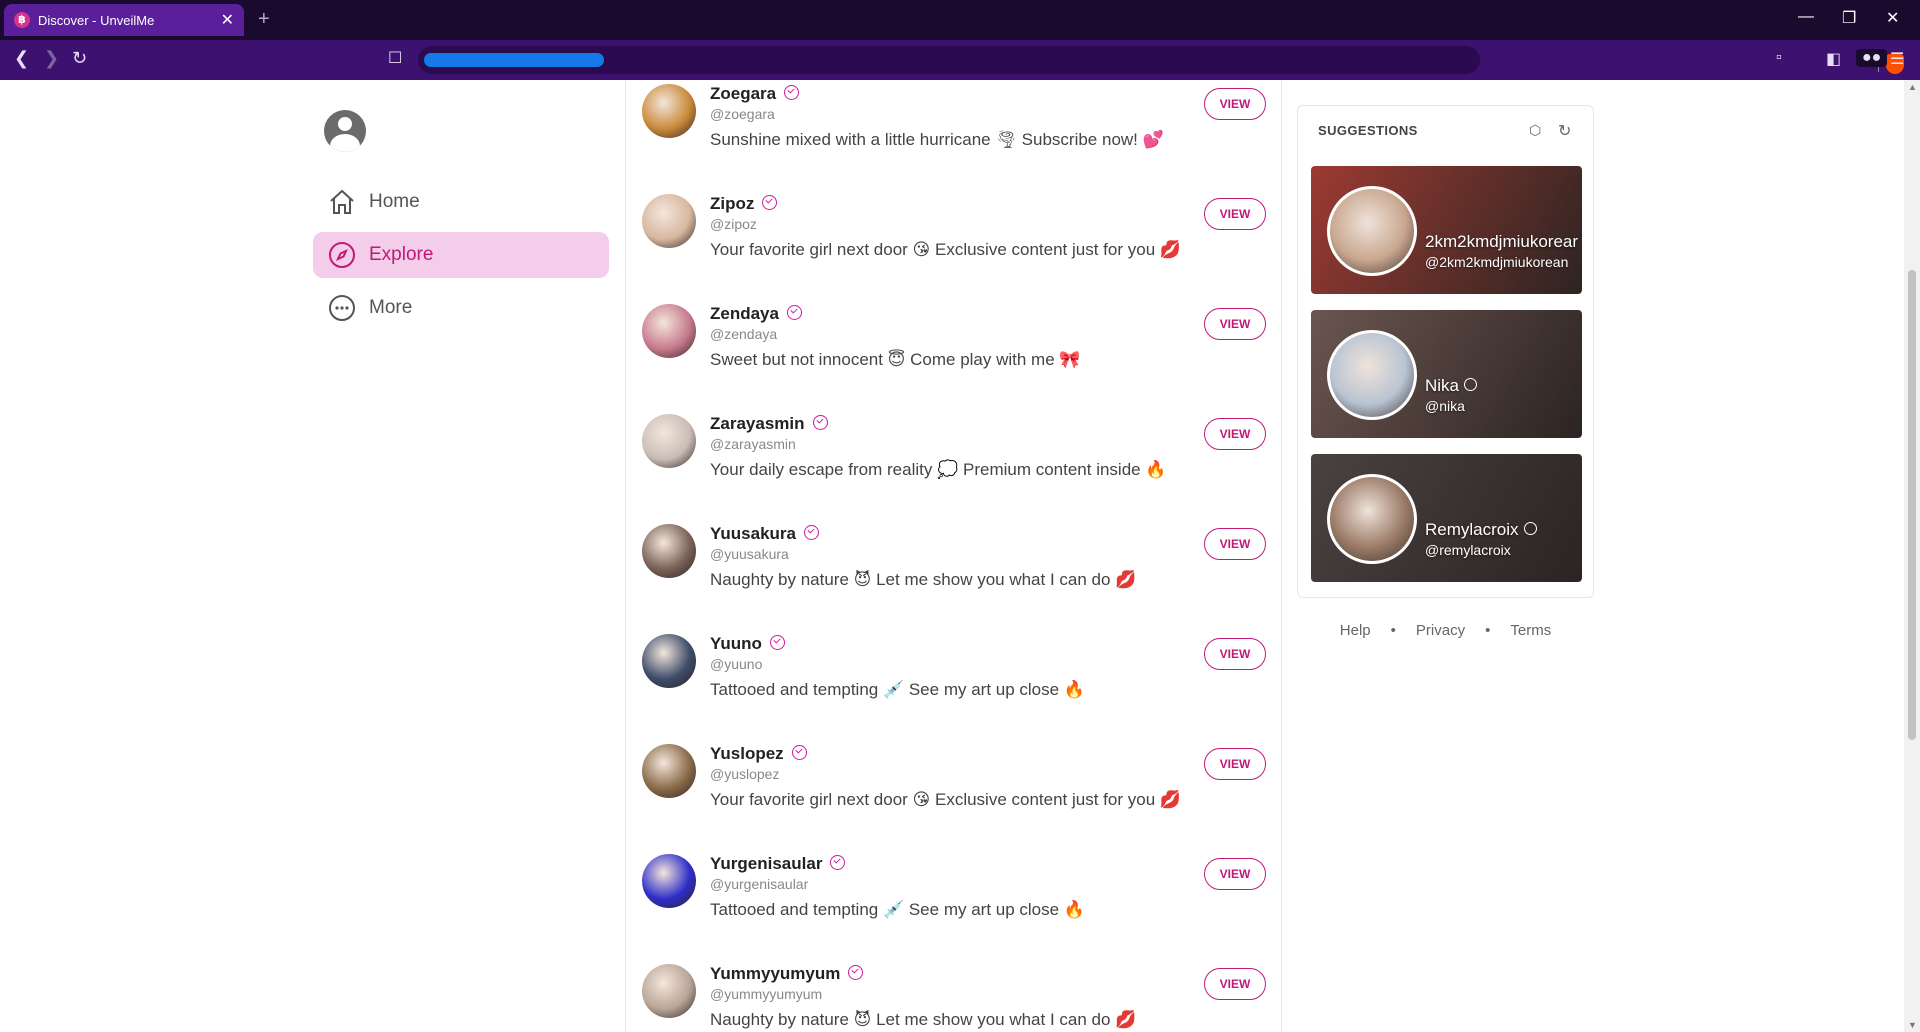 Image resolution: width=1920 pixels, height=1032 pixels. What do you see at coordinates (1892, 18) in the screenshot?
I see `close-window-icon: ✕` at bounding box center [1892, 18].